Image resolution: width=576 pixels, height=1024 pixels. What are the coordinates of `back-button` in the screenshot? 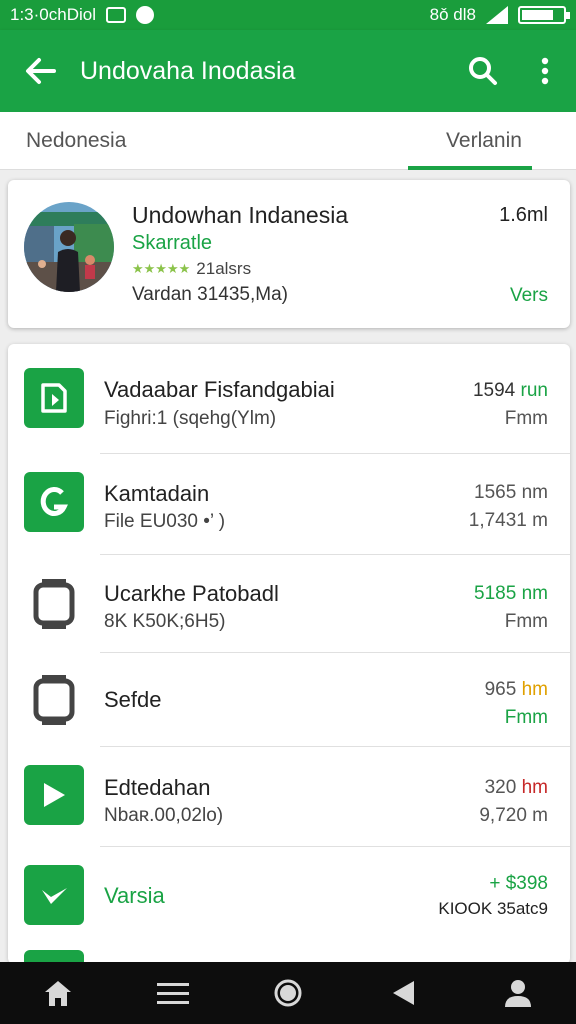 It's located at (40, 71).